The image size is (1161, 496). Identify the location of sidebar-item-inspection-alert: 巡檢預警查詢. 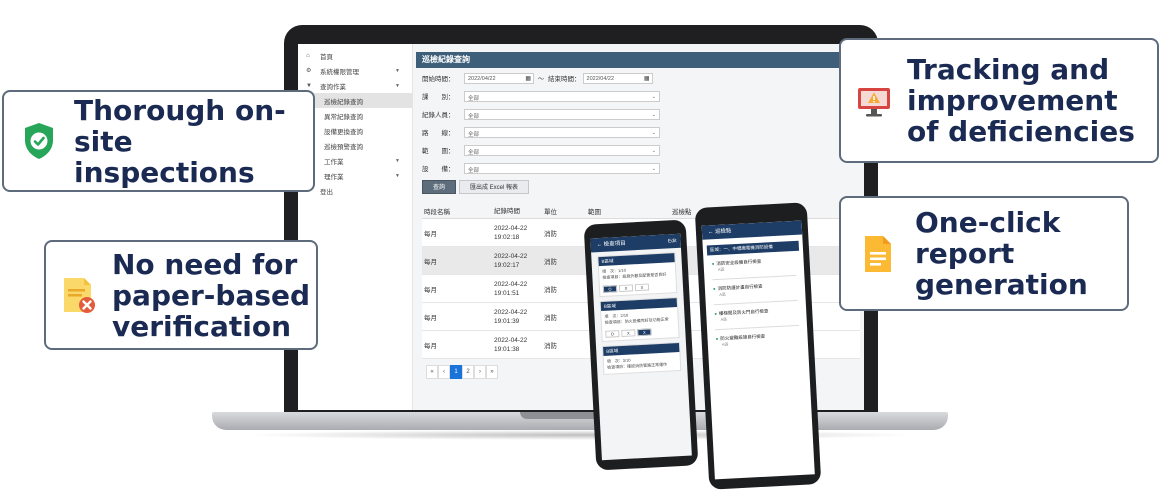
(355, 145).